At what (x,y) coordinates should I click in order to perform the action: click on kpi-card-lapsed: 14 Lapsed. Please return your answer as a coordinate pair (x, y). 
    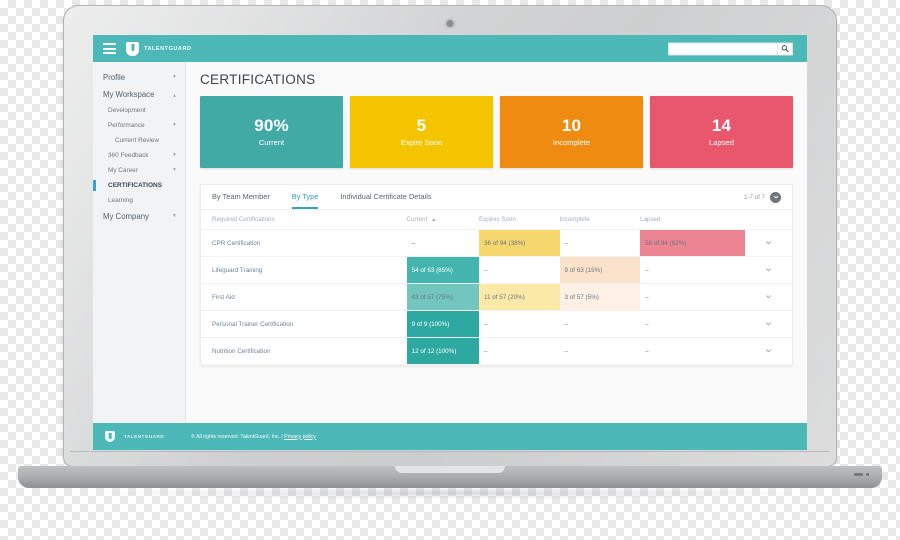
    Looking at the image, I should click on (721, 132).